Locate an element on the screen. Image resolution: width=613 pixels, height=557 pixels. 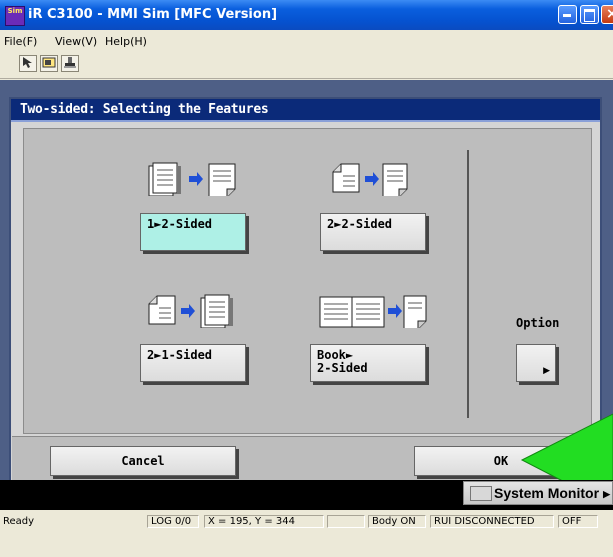
monitor-icon is located at coordinates (481, 493).